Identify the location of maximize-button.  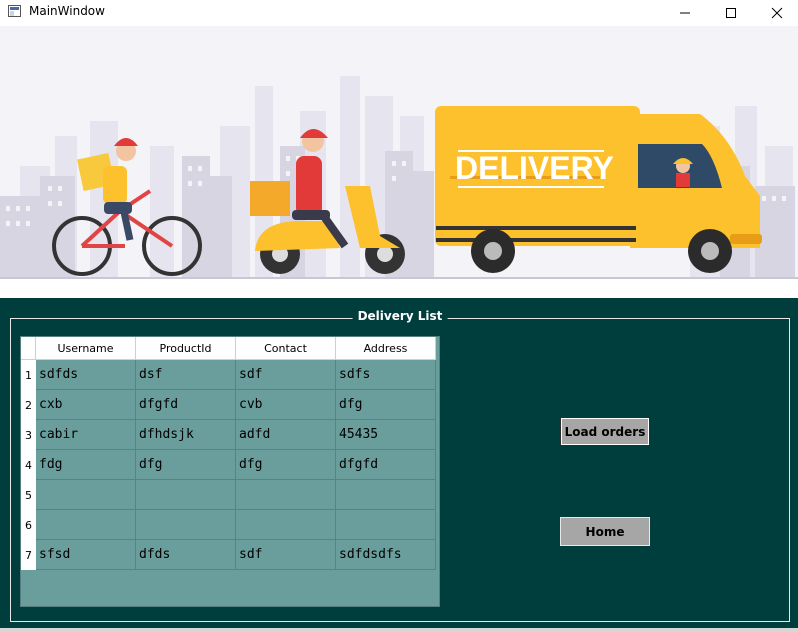
(731, 13).